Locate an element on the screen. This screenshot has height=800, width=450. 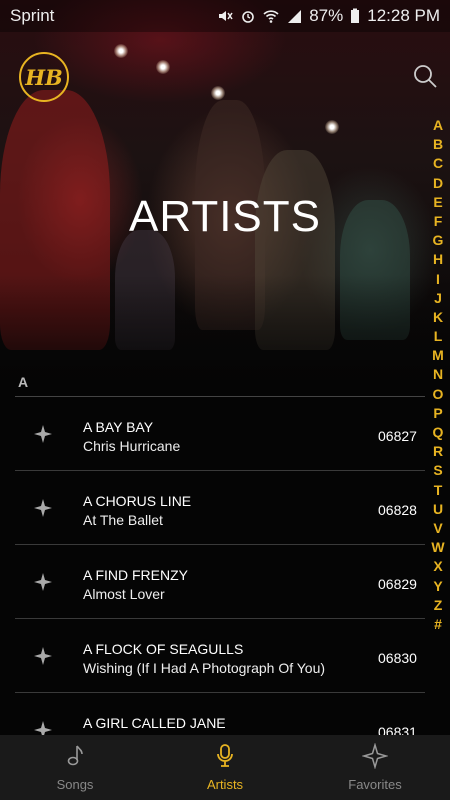
song-title: A GIRL CALLED JANE is located at coordinates (154, 723).